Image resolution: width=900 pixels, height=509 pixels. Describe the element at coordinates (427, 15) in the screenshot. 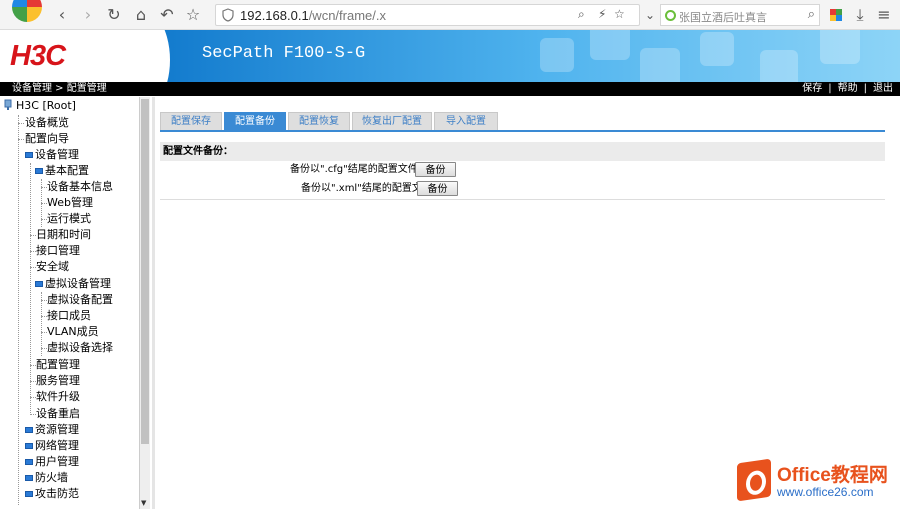

I see `address-bar: 192.168.0.1/wcn/frame/.x ⌕ ⚡ ☆` at that location.